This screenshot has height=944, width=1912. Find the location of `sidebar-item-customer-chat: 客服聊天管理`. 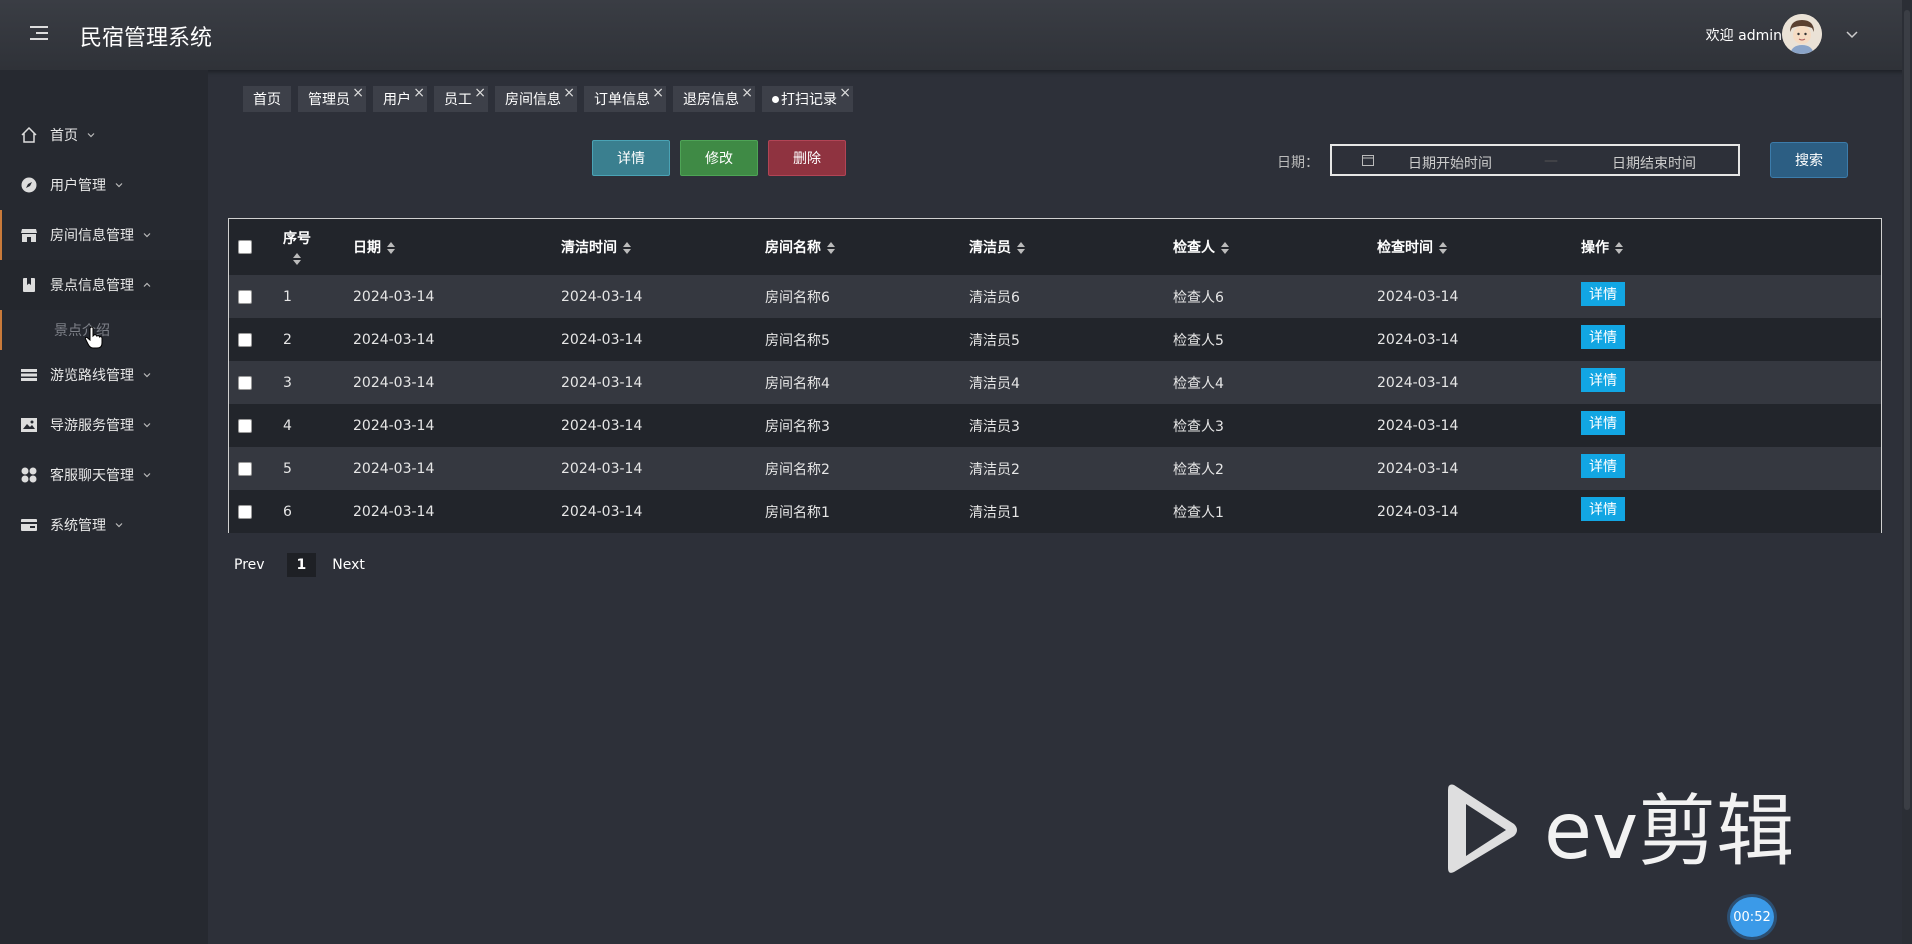

sidebar-item-customer-chat: 客服聊天管理 is located at coordinates (104, 475).